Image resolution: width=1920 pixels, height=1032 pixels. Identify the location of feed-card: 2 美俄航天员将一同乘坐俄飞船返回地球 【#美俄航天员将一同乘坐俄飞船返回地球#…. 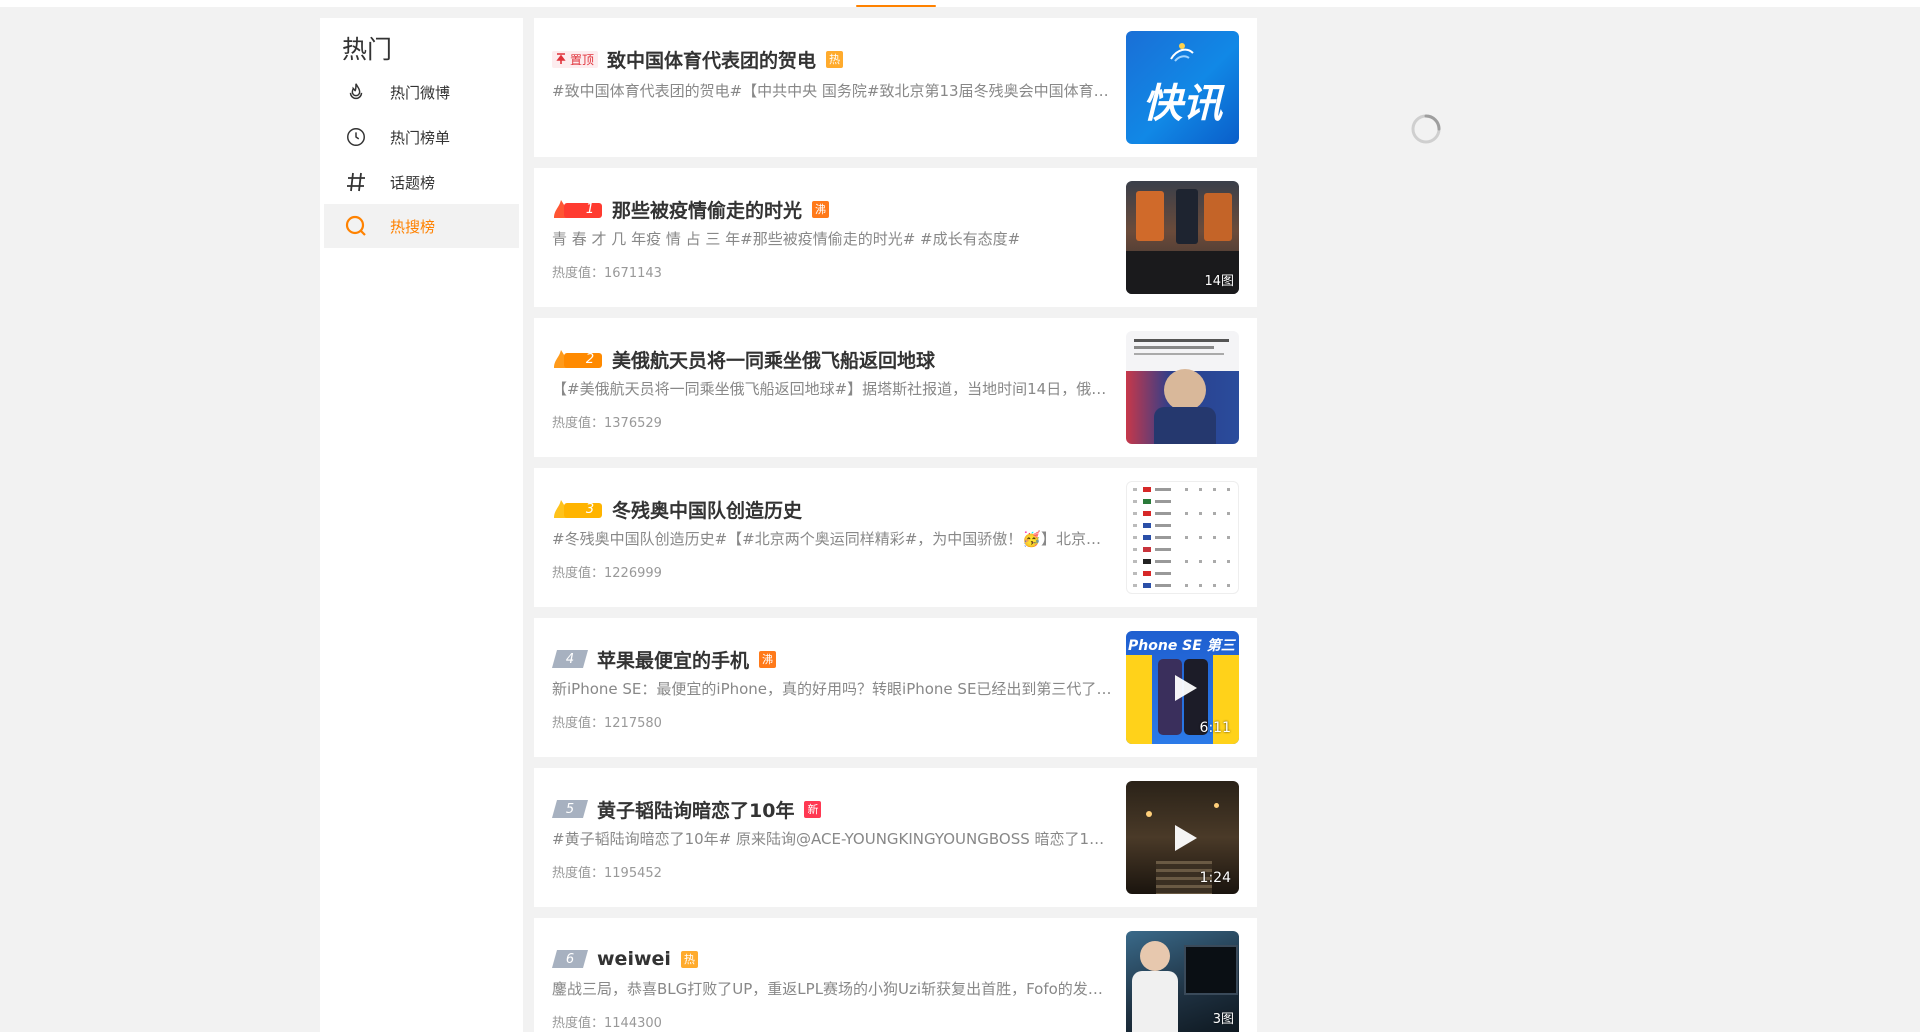
(895, 387).